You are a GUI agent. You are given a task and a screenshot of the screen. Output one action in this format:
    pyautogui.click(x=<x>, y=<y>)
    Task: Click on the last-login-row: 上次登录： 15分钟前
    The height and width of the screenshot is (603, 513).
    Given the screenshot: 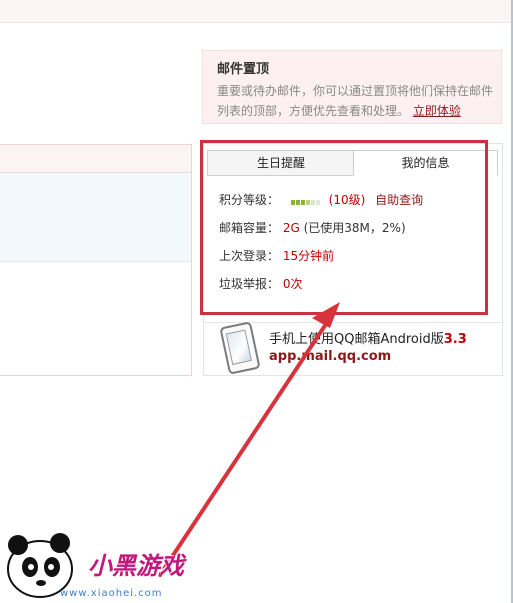 What is the action you would take?
    pyautogui.click(x=276, y=255)
    